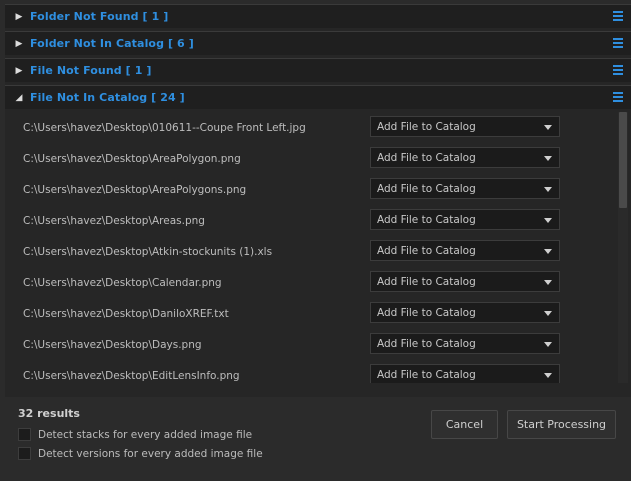 The image size is (631, 481). What do you see at coordinates (623, 247) in the screenshot?
I see `scrollbar` at bounding box center [623, 247].